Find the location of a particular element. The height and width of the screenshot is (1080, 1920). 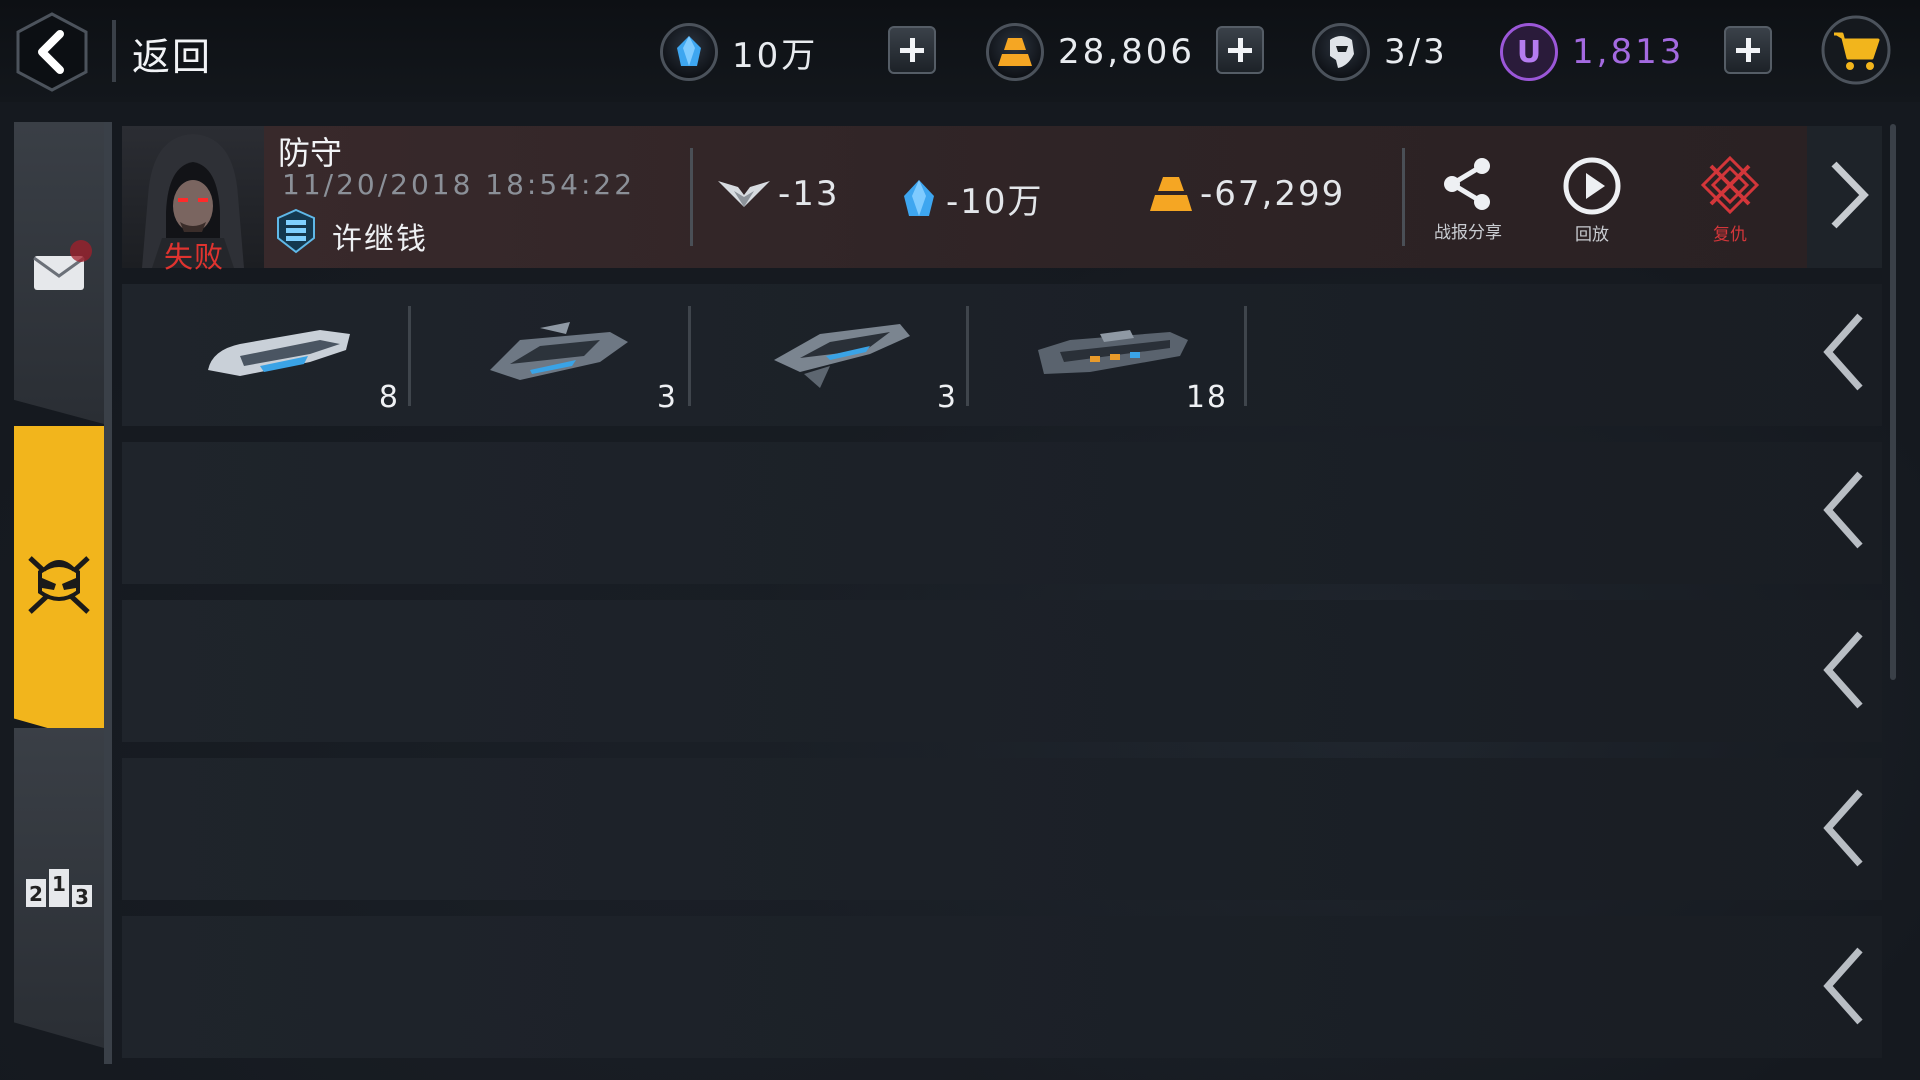

shopping-cart-icon is located at coordinates (1856, 50).